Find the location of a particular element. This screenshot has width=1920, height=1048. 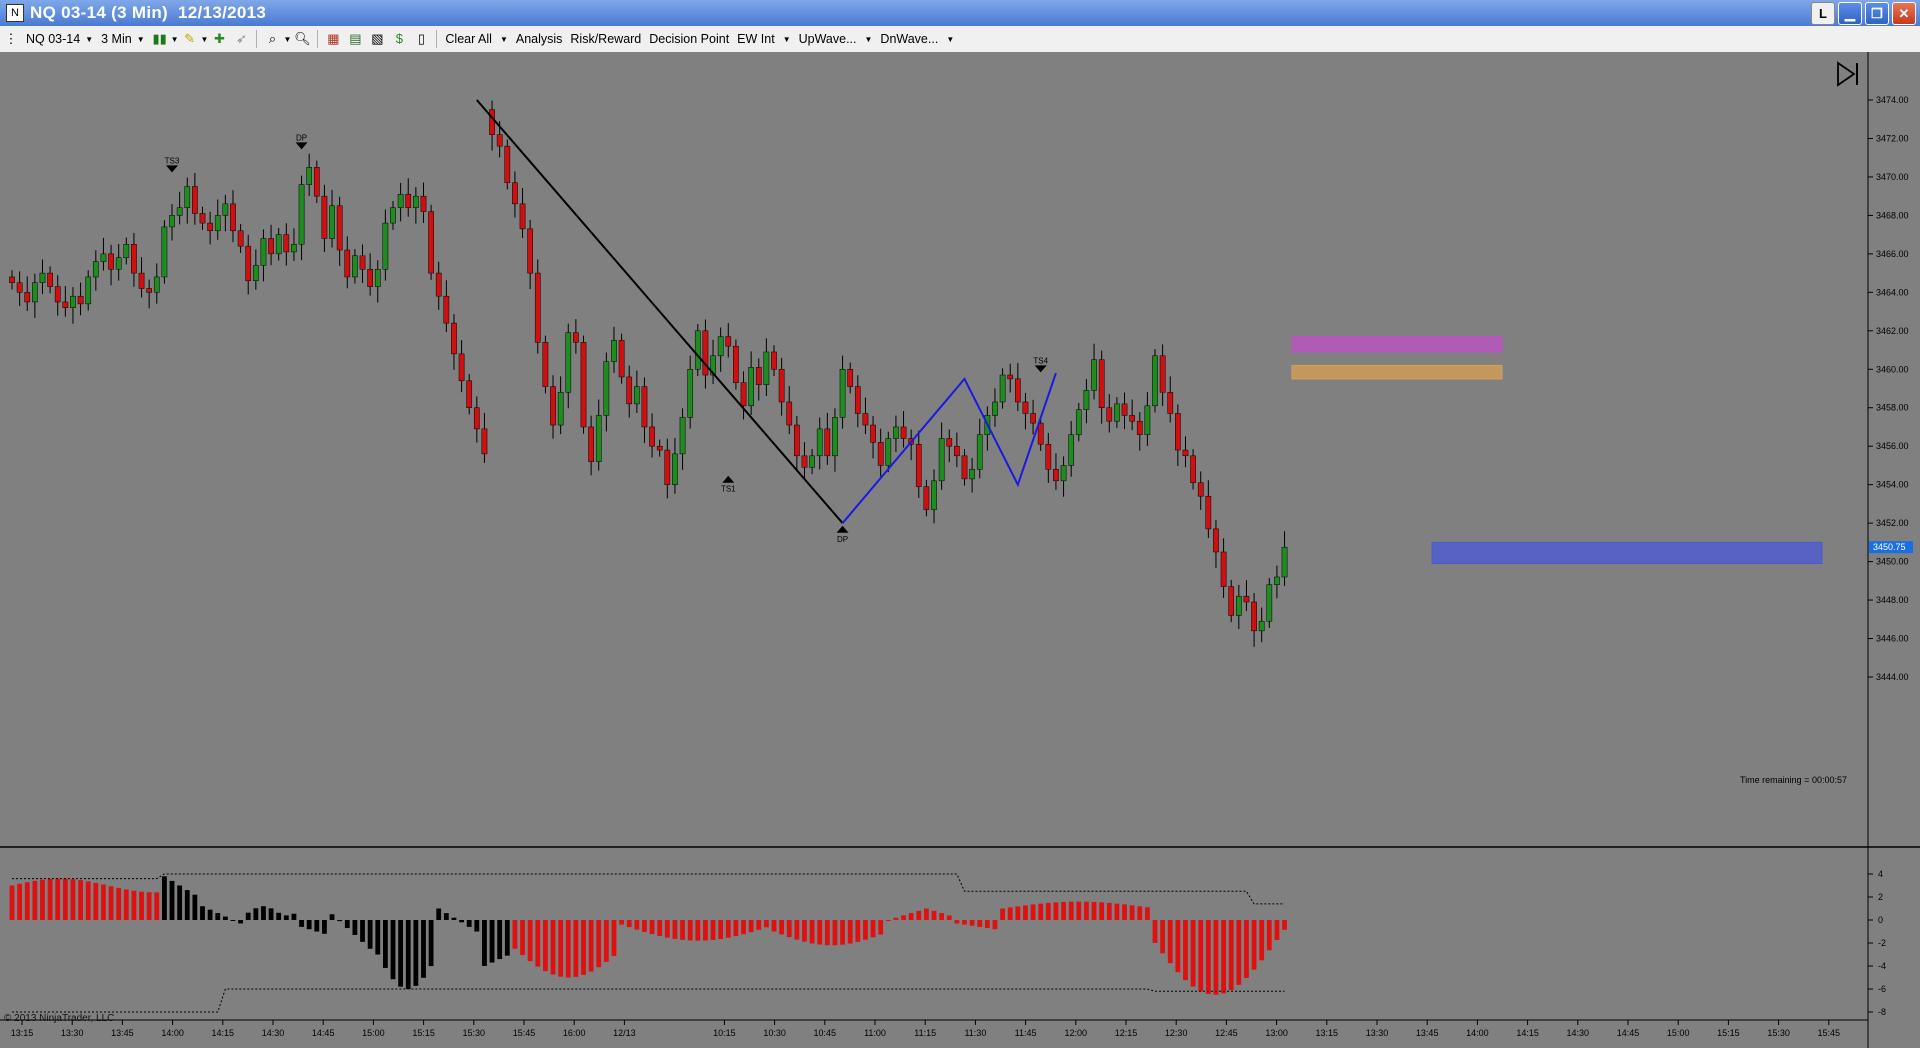

crosshair-icon: ✚ is located at coordinates (219, 39).